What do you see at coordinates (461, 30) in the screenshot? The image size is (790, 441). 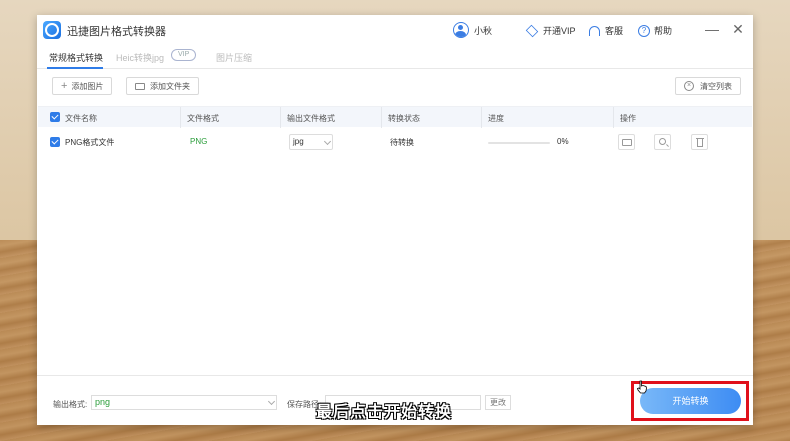 I see `avatar-icon` at bounding box center [461, 30].